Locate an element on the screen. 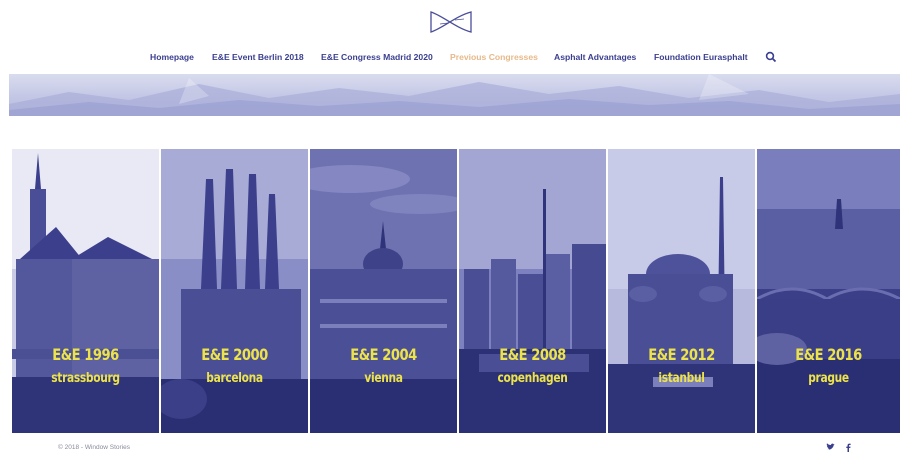  panel-title: E&E 2000 is located at coordinates (234, 354).